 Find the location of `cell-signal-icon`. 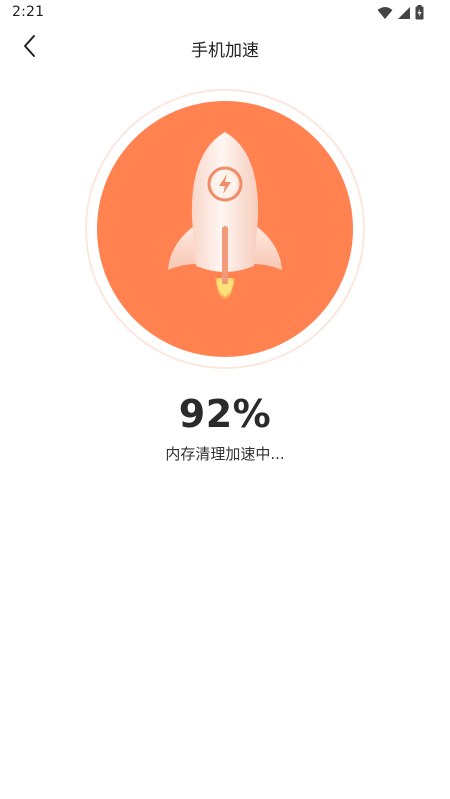

cell-signal-icon is located at coordinates (404, 14).